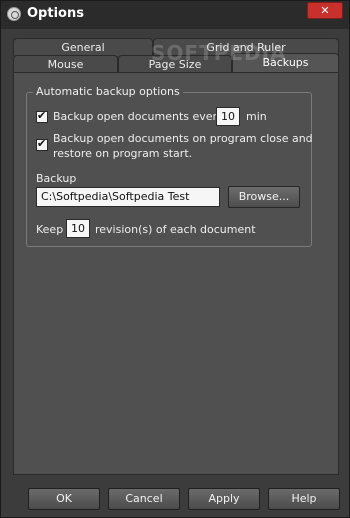  Describe the element at coordinates (128, 197) in the screenshot. I see `backup-folder-input: C:\Softpedia\Softpedia Test` at that location.